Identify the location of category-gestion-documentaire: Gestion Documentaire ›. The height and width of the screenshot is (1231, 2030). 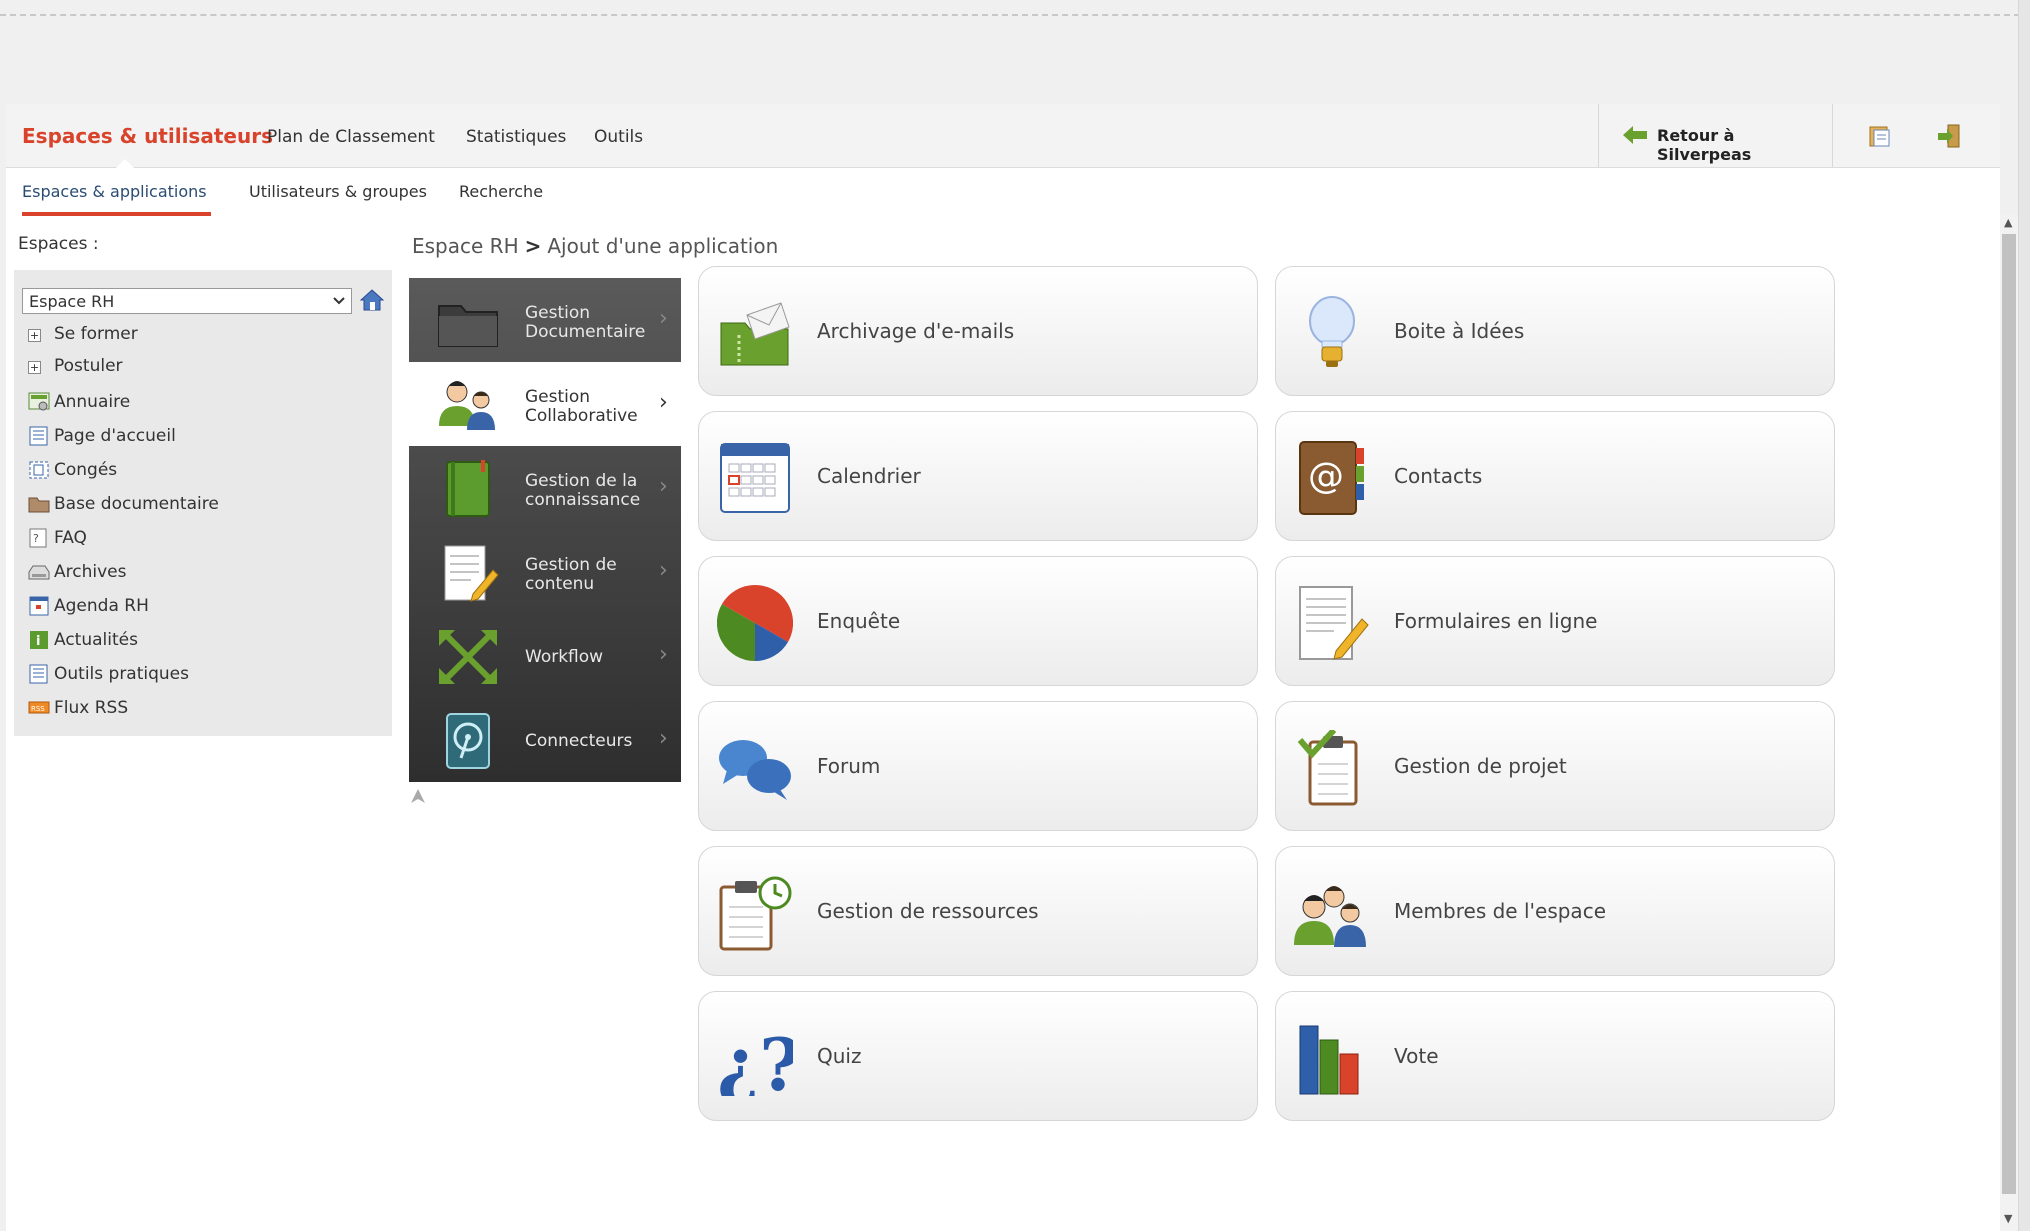
(545, 320).